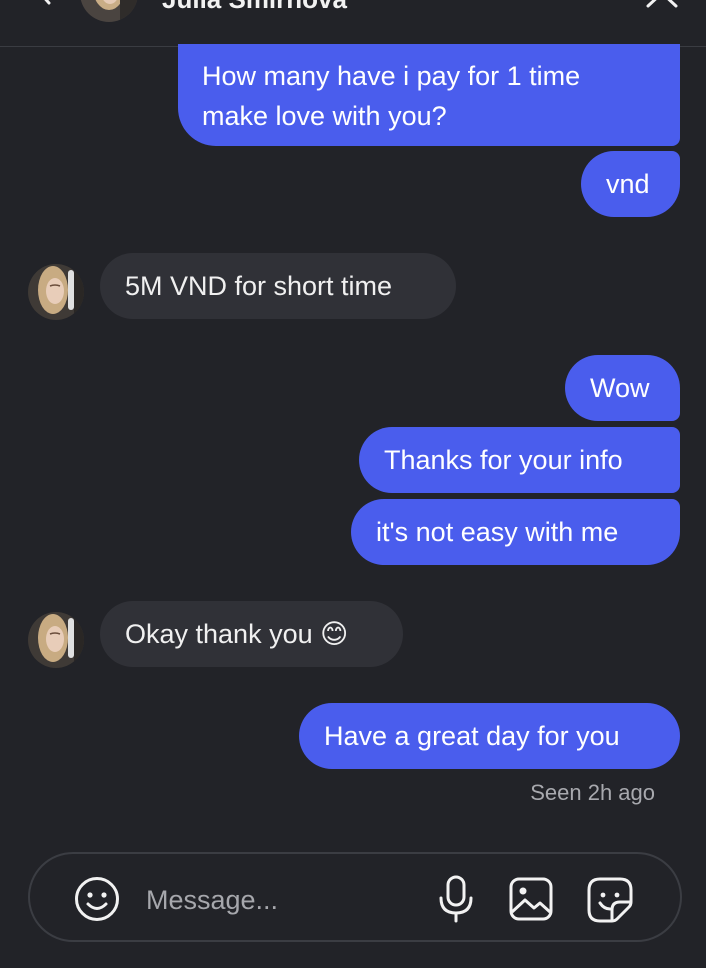 This screenshot has height=968, width=706. I want to click on contact-avatar, so click(109, 11).